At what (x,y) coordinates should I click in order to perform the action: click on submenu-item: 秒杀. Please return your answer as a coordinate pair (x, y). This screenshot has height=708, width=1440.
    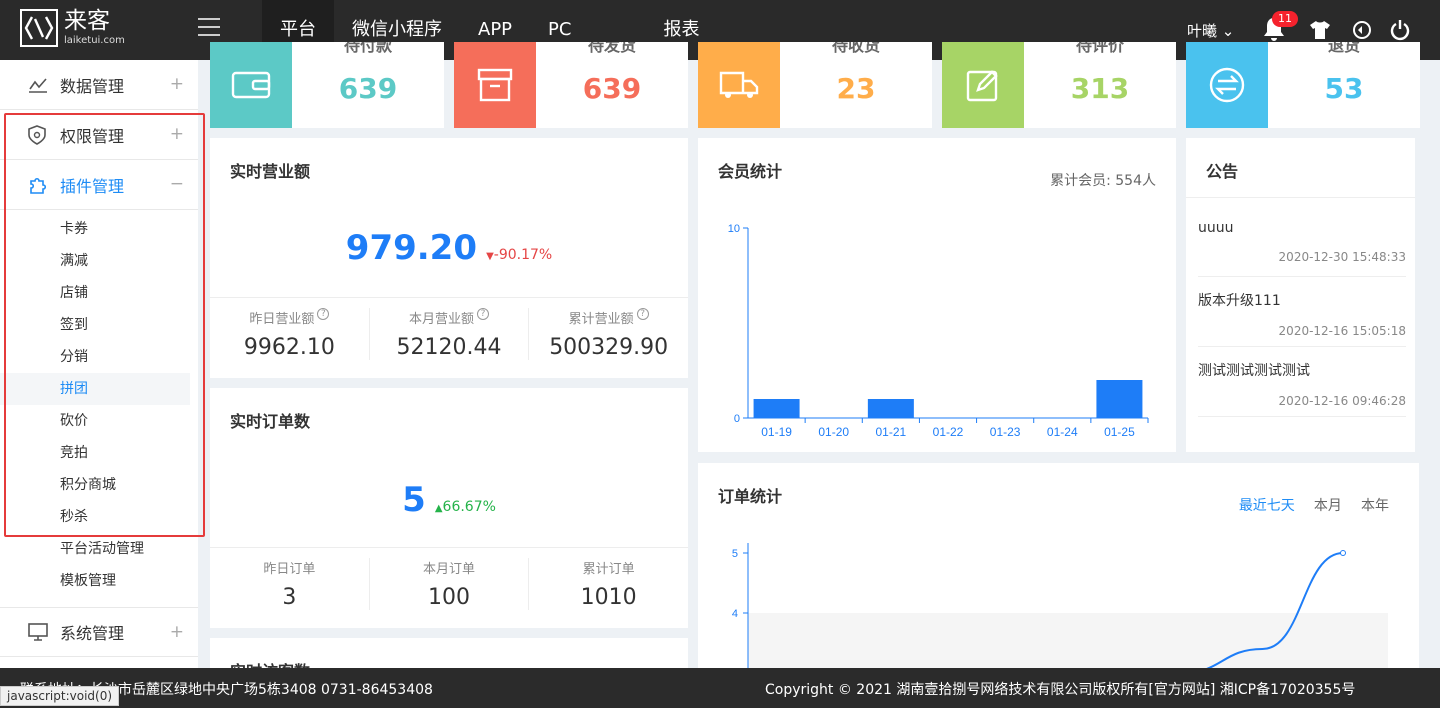
    Looking at the image, I should click on (99, 517).